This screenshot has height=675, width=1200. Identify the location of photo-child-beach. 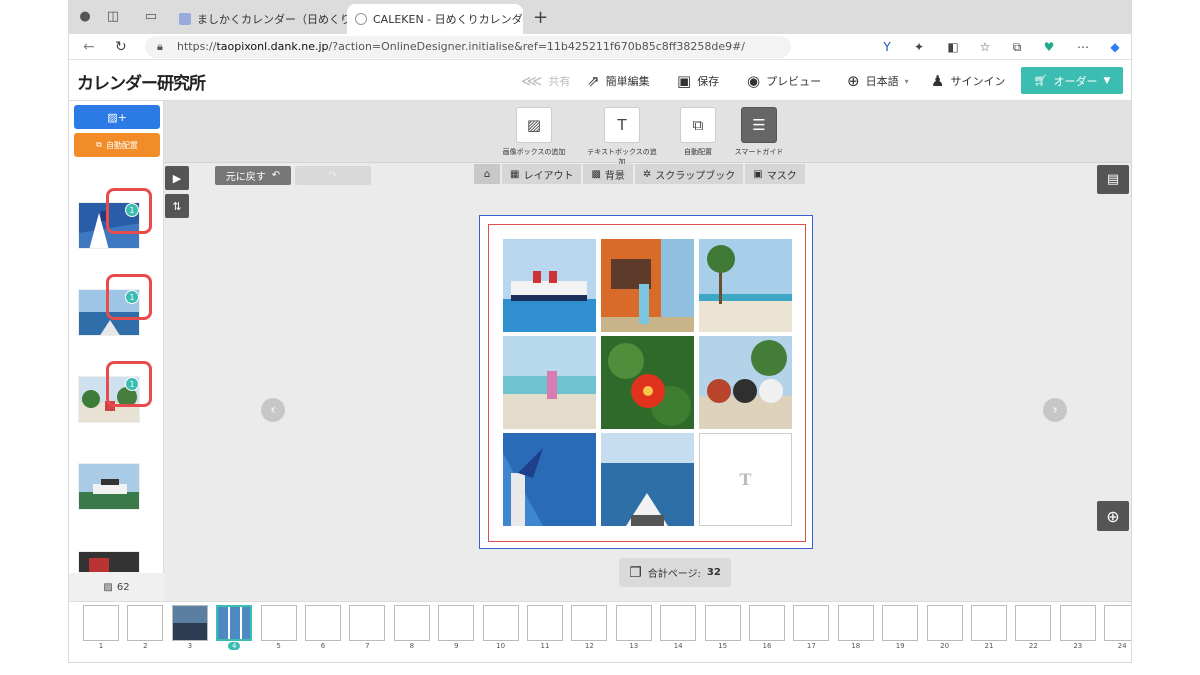
(549, 382).